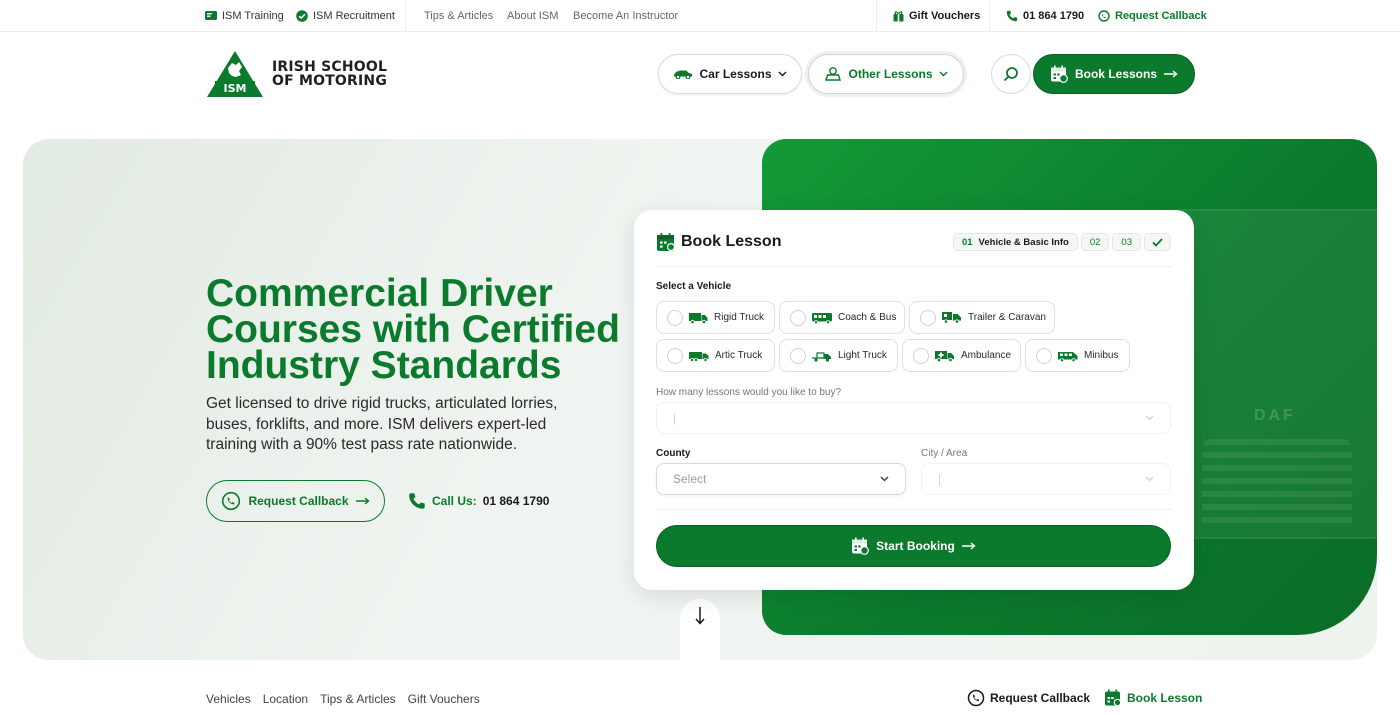 The width and height of the screenshot is (1400, 715). What do you see at coordinates (867, 317) in the screenshot?
I see `vehicle-option-label: Coach & Bus` at bounding box center [867, 317].